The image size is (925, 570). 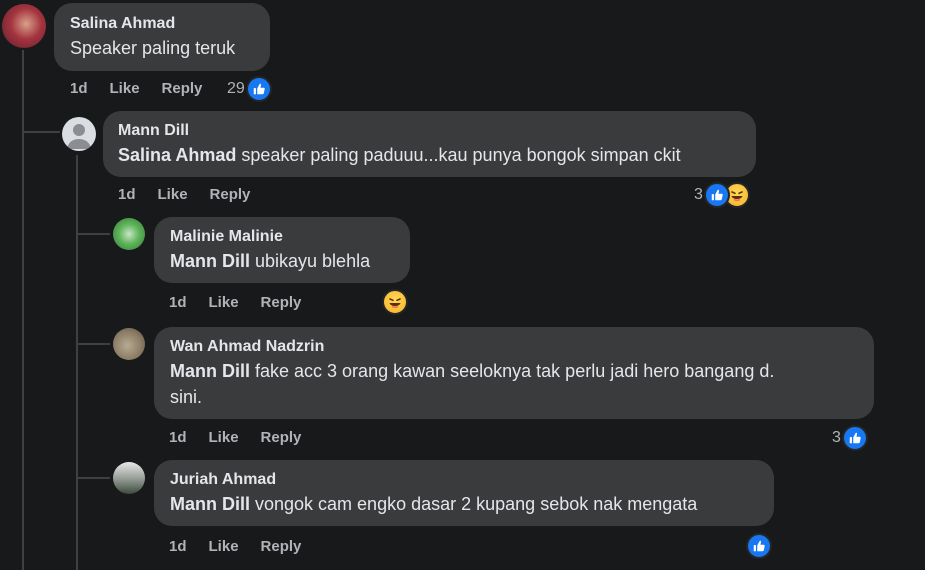 I want to click on reaction-summary: 29, so click(x=249, y=89).